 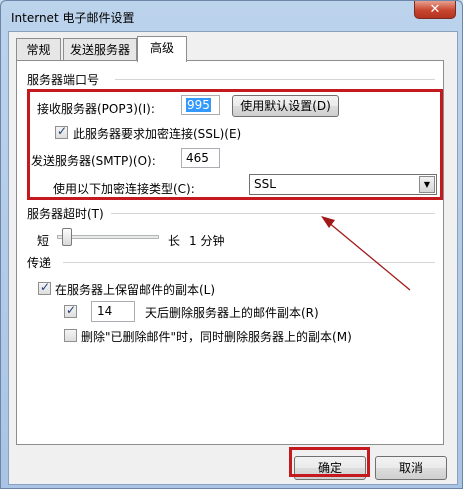 What do you see at coordinates (157, 134) in the screenshot?
I see `ssl-required-label: 此服务器要求加密连接(SSL)(E)` at bounding box center [157, 134].